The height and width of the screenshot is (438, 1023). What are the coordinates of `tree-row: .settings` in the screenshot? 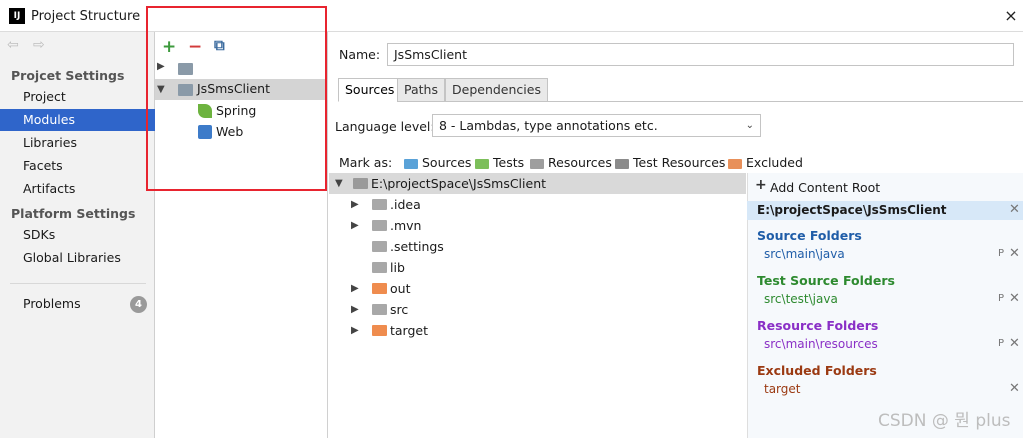 It's located at (537, 246).